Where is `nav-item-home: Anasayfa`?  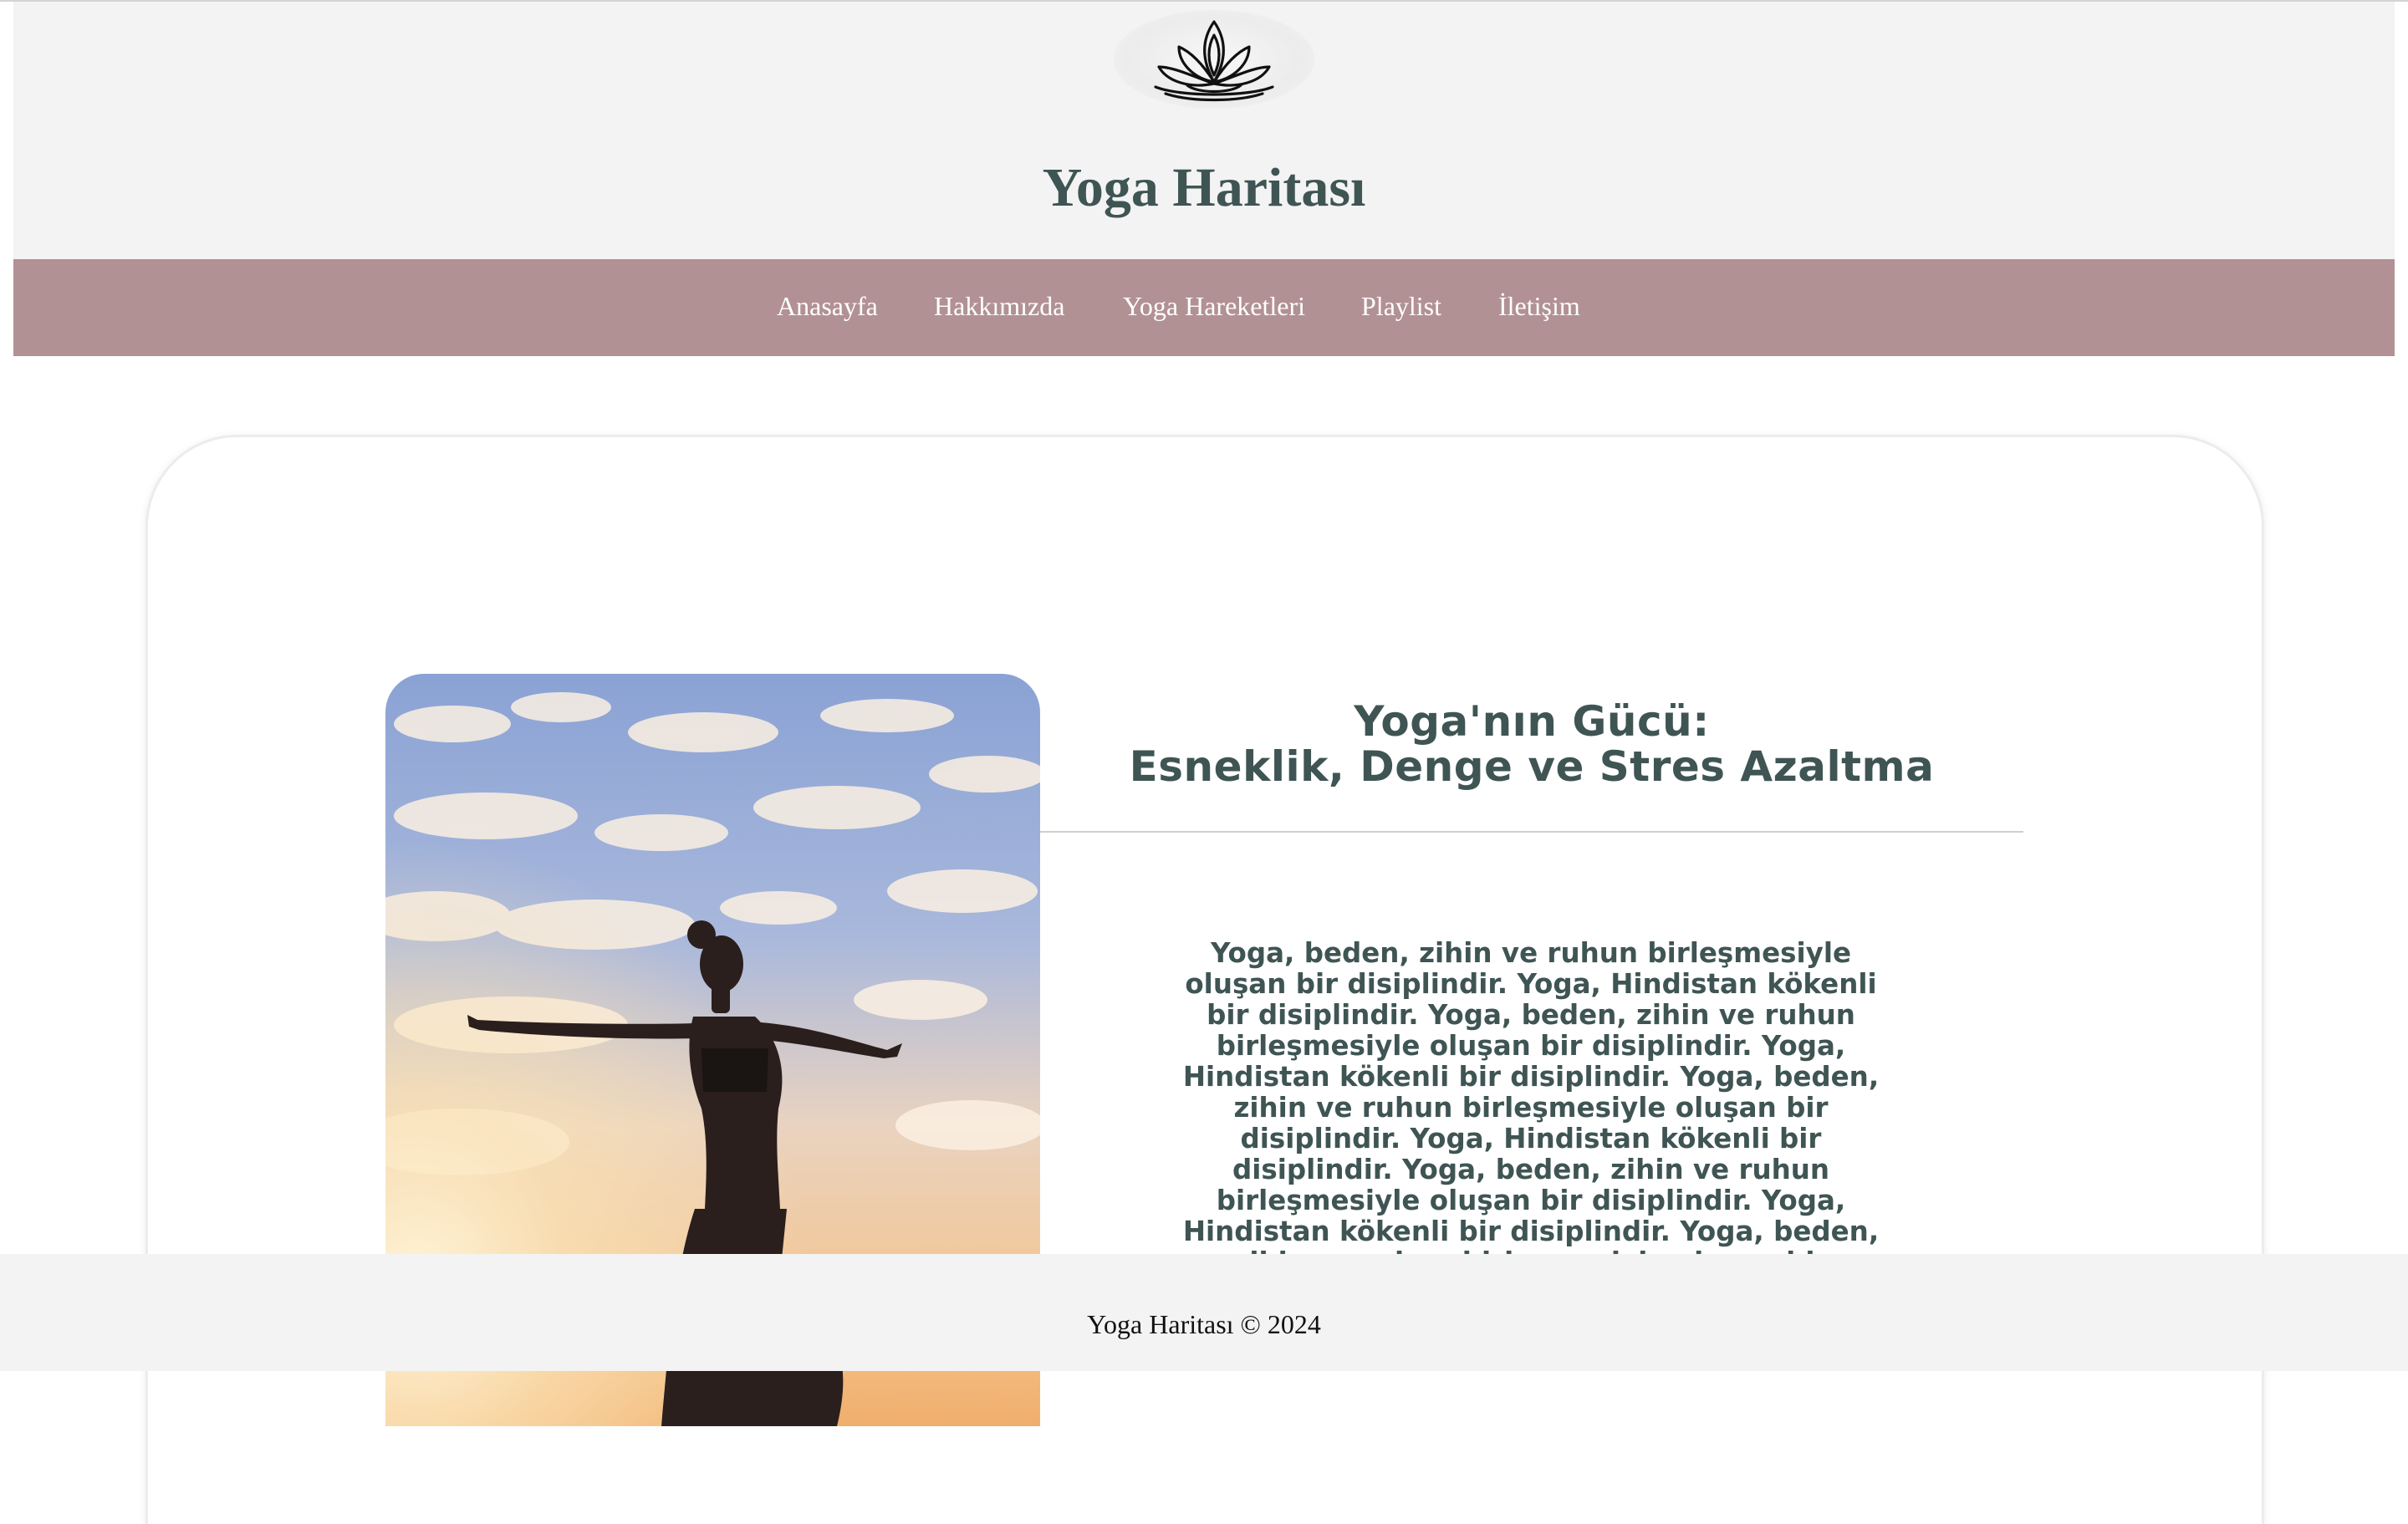 nav-item-home: Anasayfa is located at coordinates (828, 306).